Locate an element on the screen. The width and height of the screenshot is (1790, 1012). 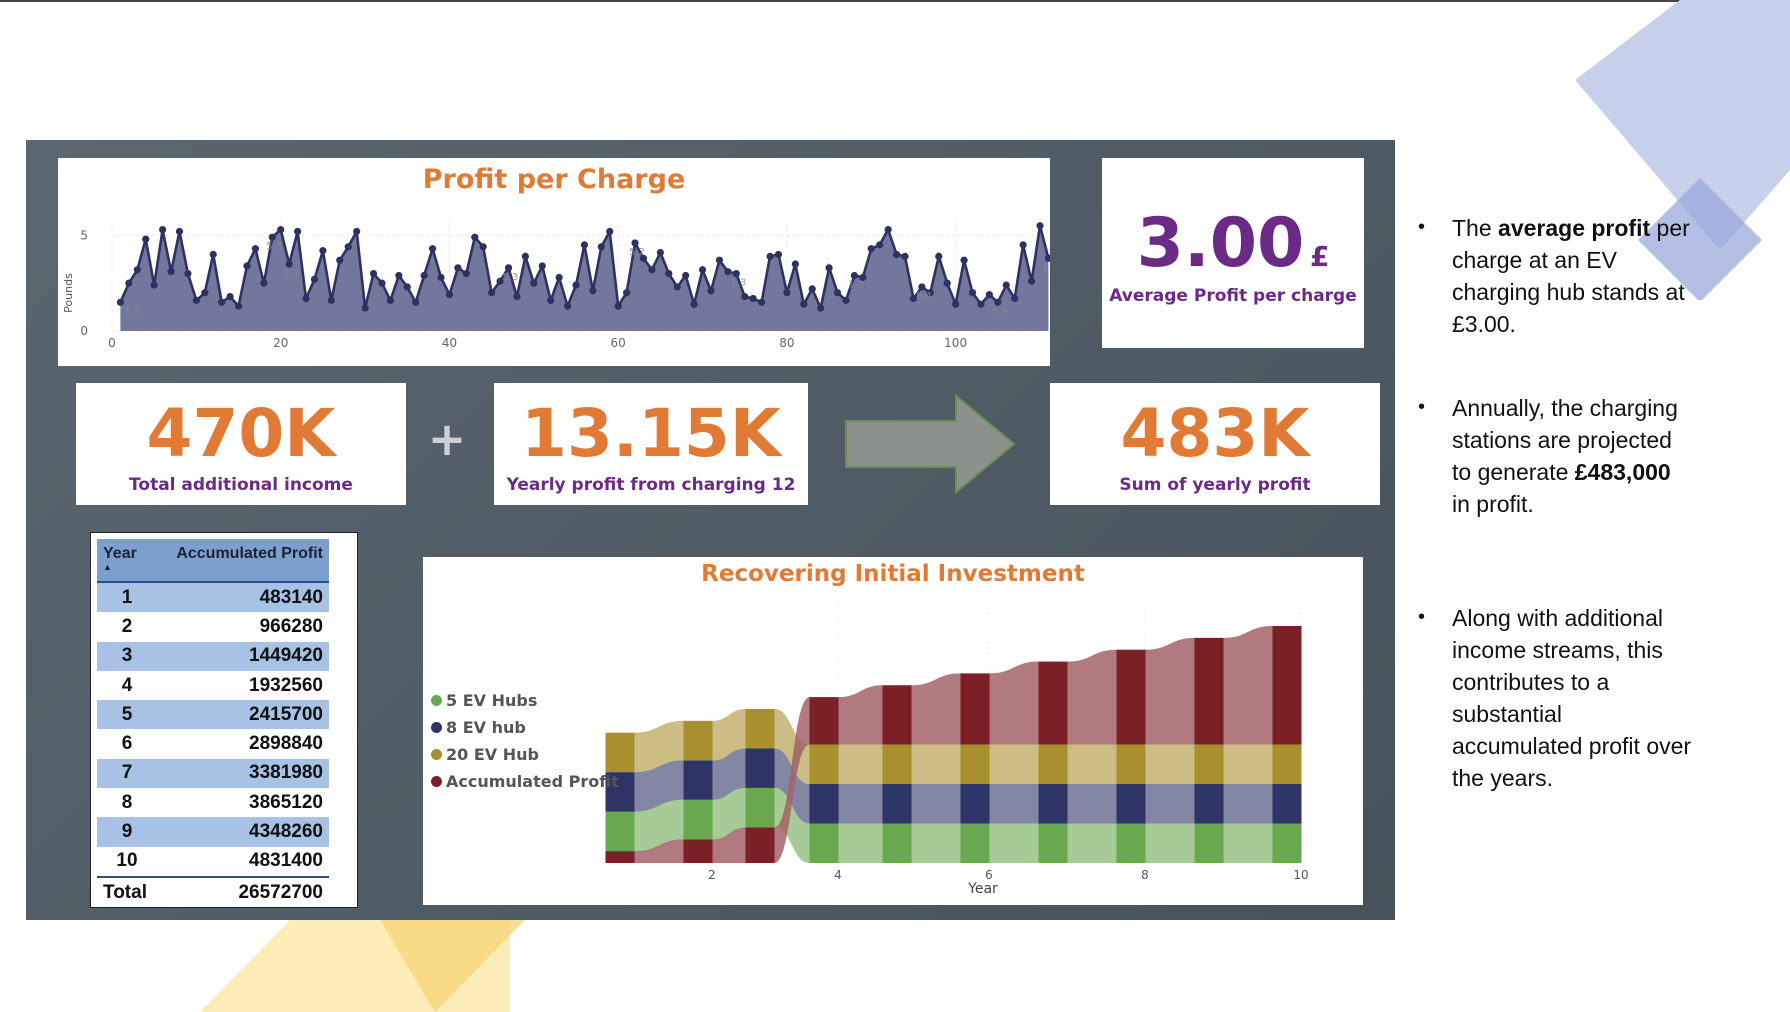
profit-x-tick-label: 80 is located at coordinates (786, 343).